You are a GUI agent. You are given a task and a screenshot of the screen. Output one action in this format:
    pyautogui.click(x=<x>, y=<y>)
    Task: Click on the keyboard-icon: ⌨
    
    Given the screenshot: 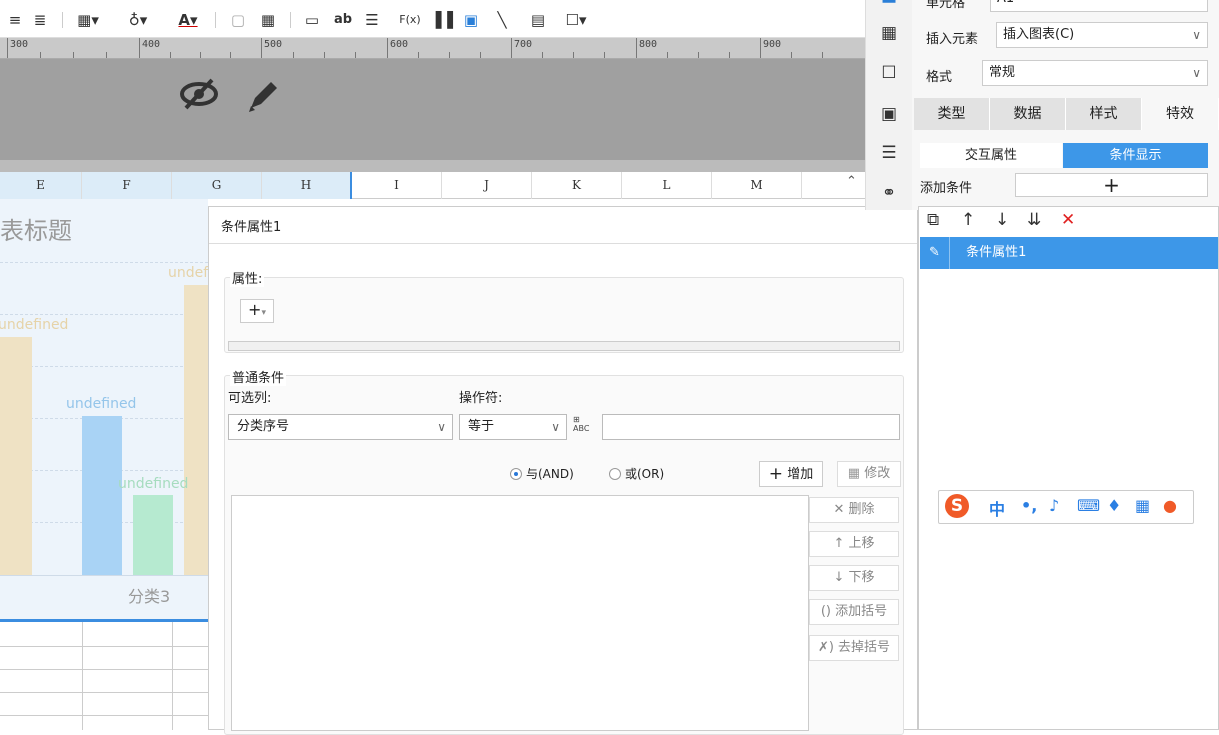 What is the action you would take?
    pyautogui.click(x=1088, y=505)
    